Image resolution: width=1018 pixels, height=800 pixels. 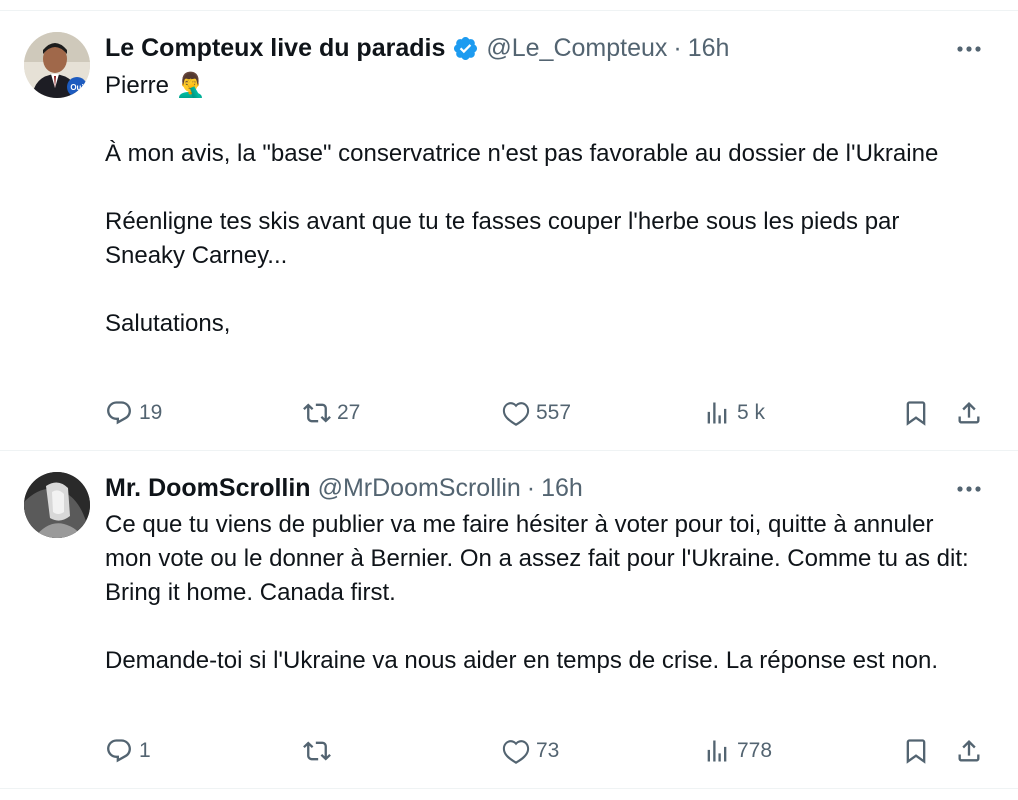 I want to click on divider, so click(x=509, y=794).